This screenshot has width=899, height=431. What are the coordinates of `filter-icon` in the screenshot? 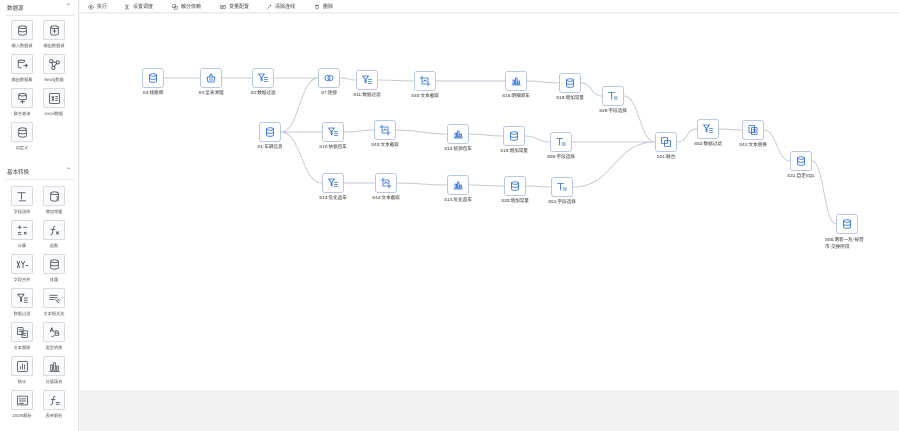 It's located at (22, 298).